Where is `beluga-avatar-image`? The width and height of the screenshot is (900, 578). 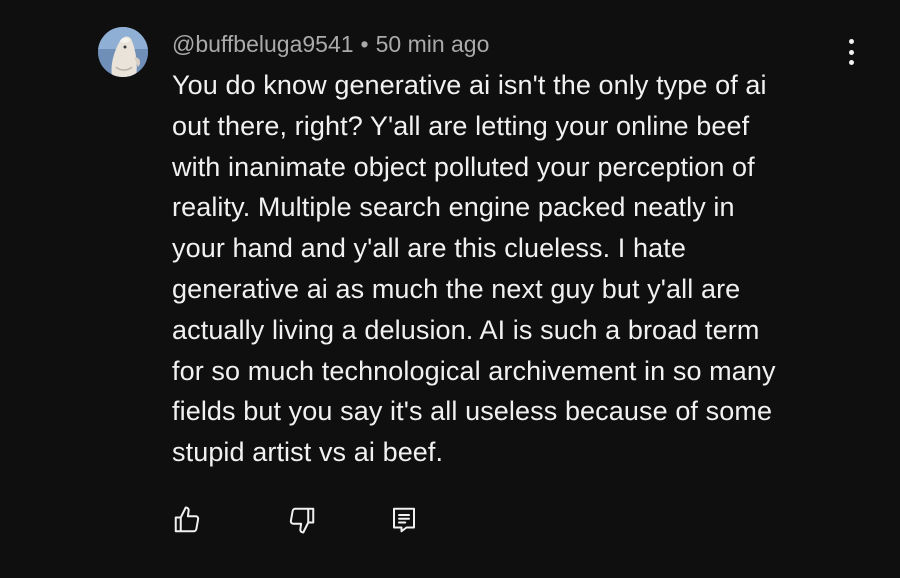 beluga-avatar-image is located at coordinates (123, 52).